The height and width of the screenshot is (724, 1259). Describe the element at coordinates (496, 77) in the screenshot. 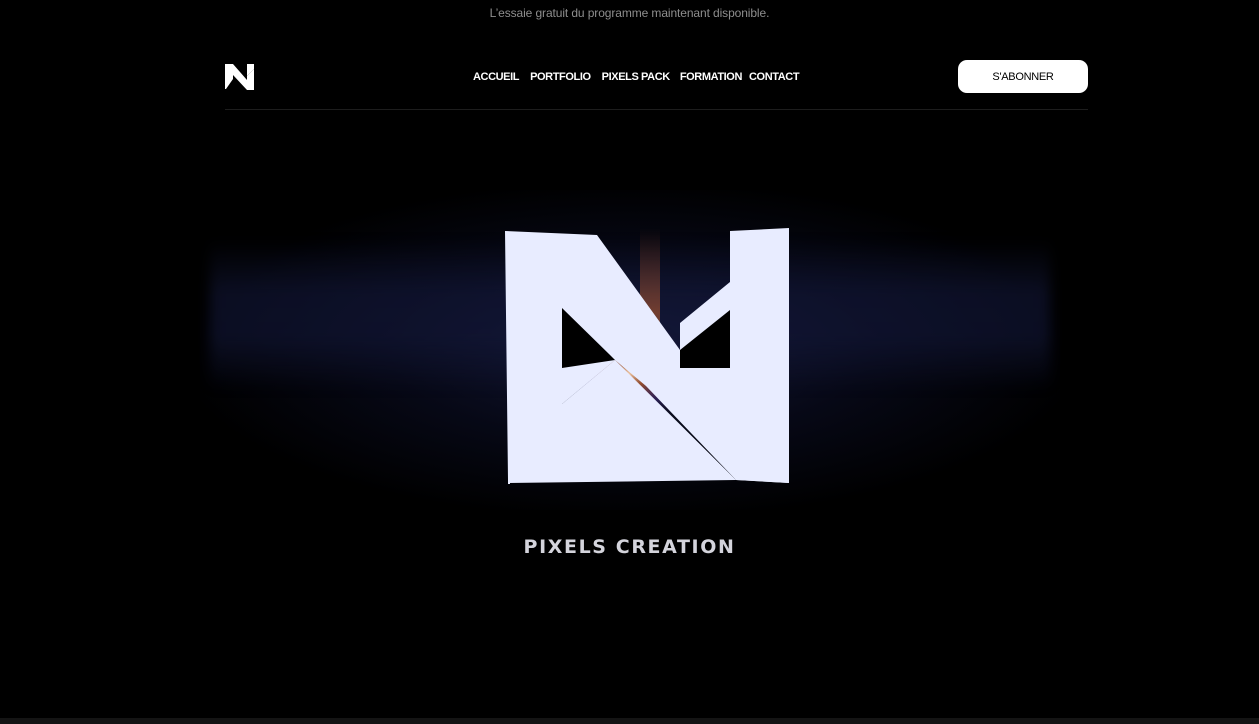

I see `nav-item-accueil: ACCUEIL` at that location.